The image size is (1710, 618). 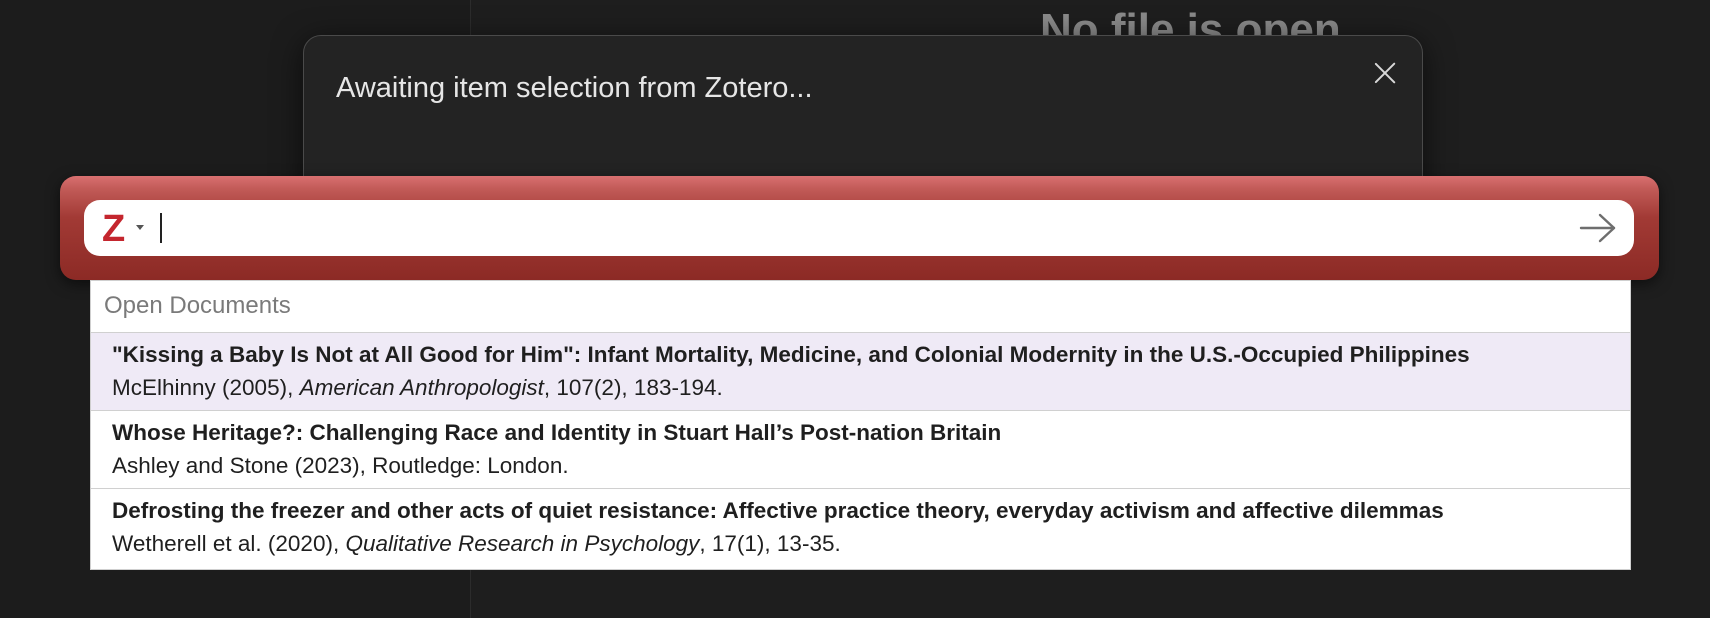 I want to click on chevron-down-icon, so click(x=140, y=227).